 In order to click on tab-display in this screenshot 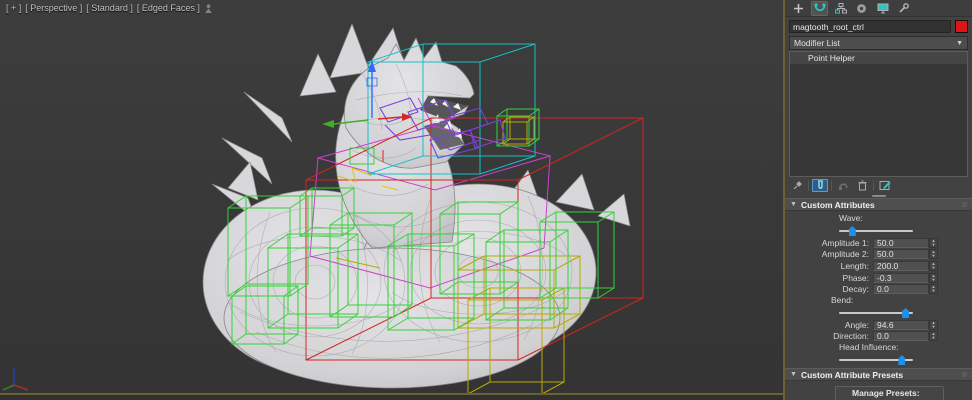, I will do `click(882, 8)`.